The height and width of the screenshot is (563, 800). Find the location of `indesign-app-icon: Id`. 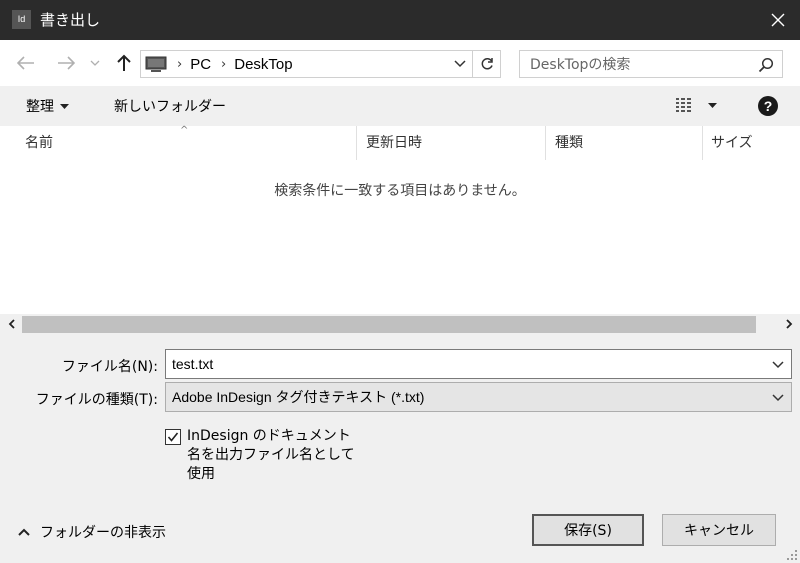

indesign-app-icon: Id is located at coordinates (21, 19).